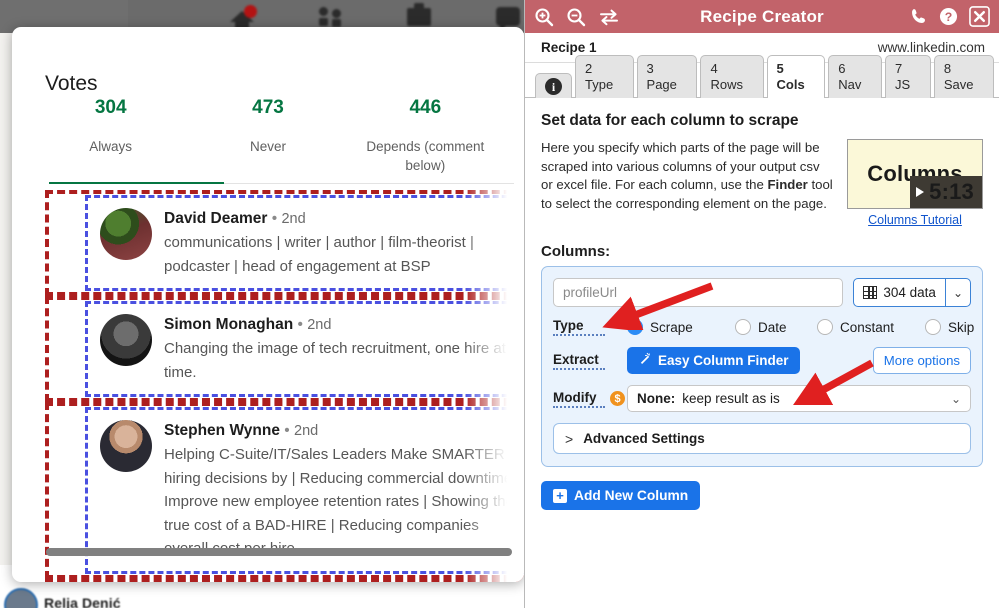 Image resolution: width=999 pixels, height=608 pixels. Describe the element at coordinates (796, 76) in the screenshot. I see `tab-cols: 5 Cols` at that location.